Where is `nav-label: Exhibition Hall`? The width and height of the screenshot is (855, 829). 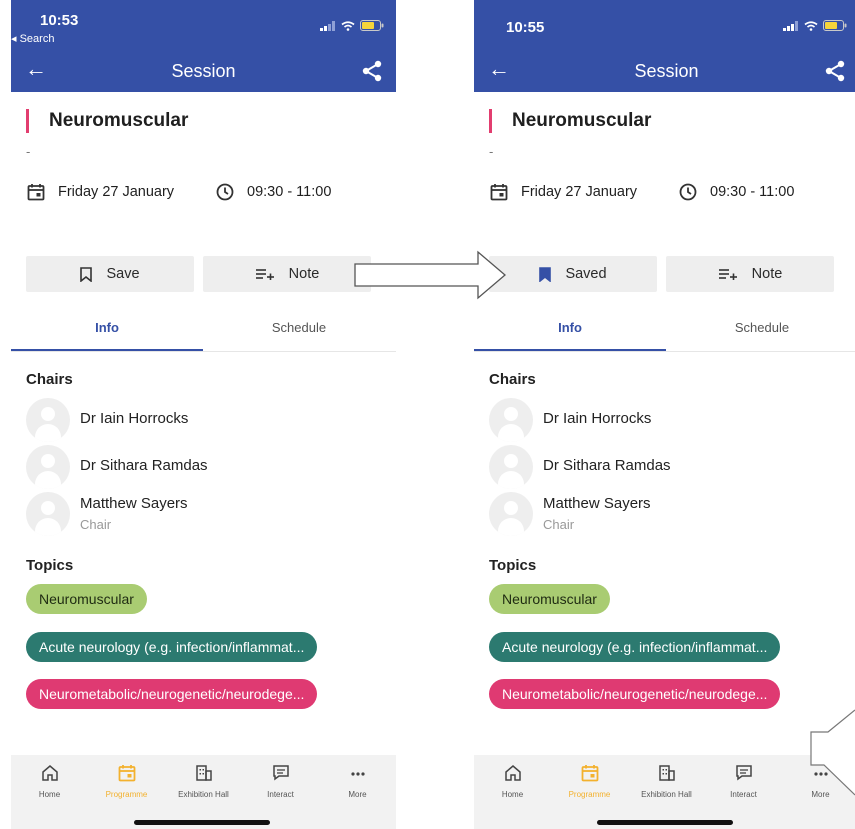 nav-label: Exhibition Hall is located at coordinates (203, 794).